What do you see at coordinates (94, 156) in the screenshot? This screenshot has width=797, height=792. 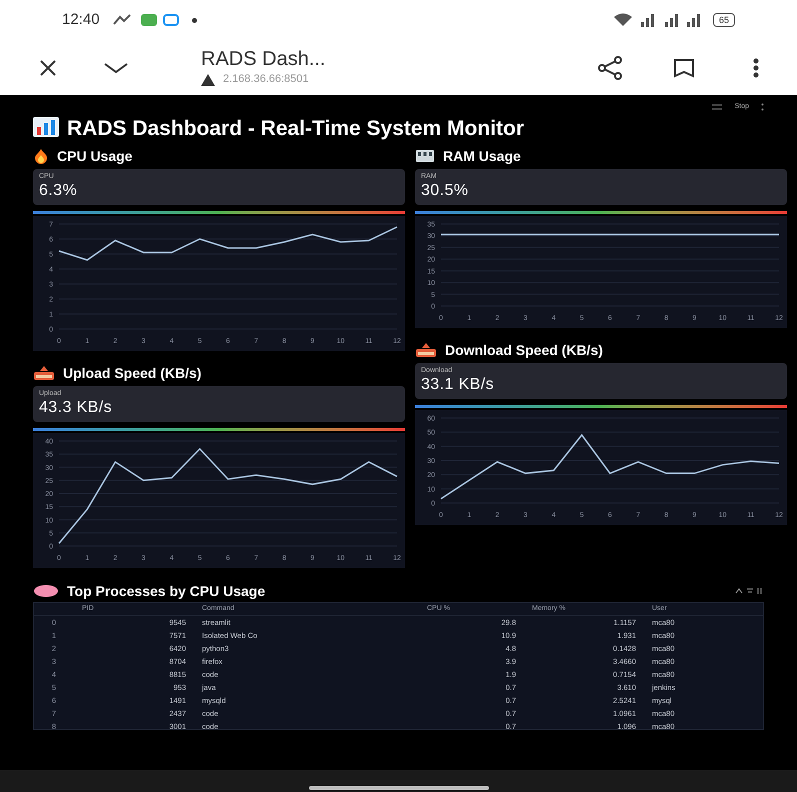 I see `section-header: CPU Usage` at bounding box center [94, 156].